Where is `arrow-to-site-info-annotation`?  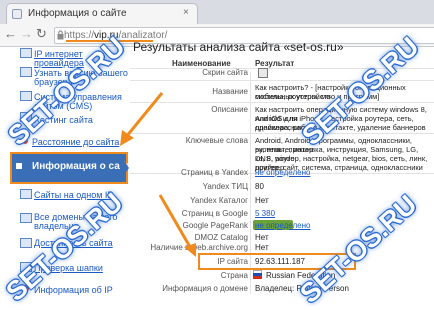
arrow-to-site-info-annotation is located at coordinates (142, 119).